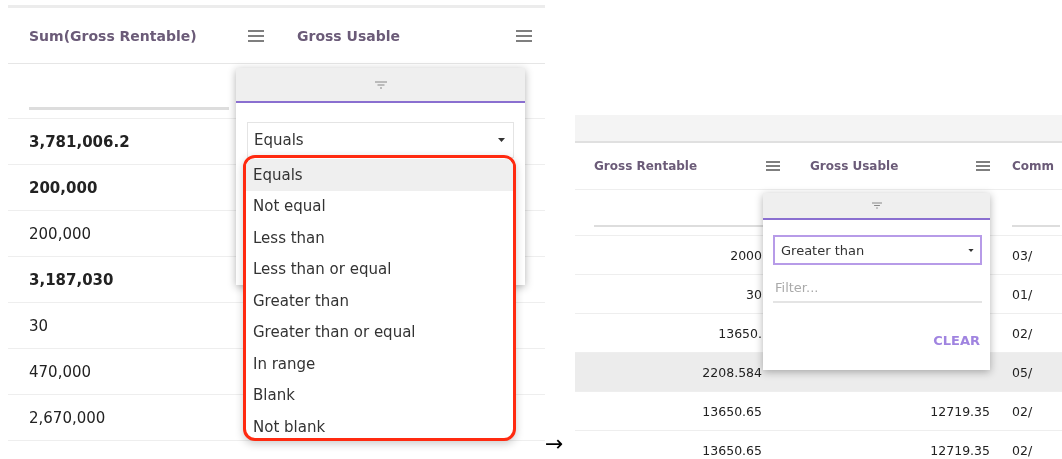 The height and width of the screenshot is (459, 1062). I want to click on table-cell: 2,670,000, so click(67, 417).